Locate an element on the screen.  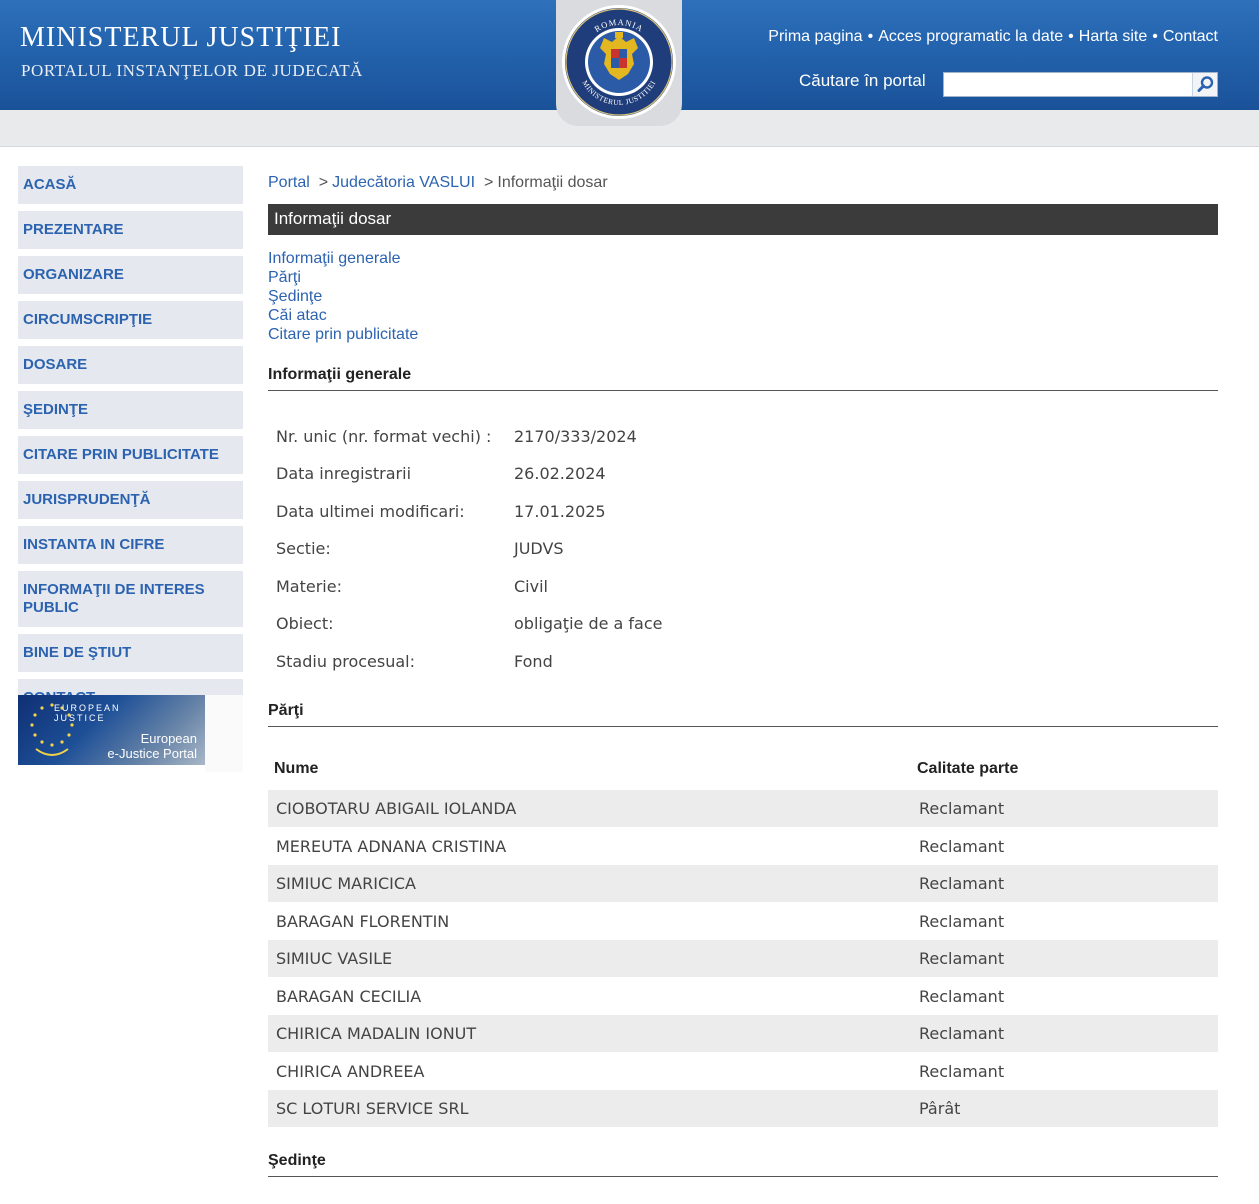
section-title-sedinte: Şedinţe is located at coordinates (743, 1164).